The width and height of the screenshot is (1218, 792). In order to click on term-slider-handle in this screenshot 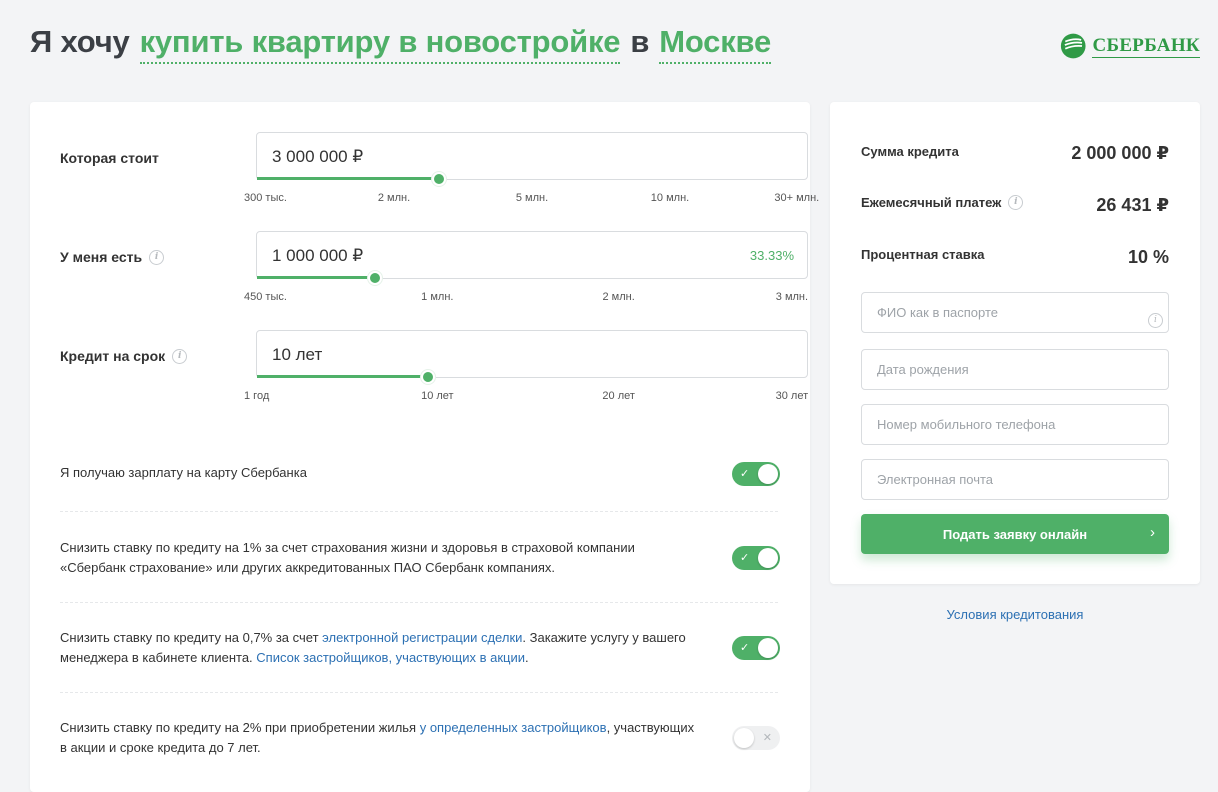, I will do `click(428, 377)`.